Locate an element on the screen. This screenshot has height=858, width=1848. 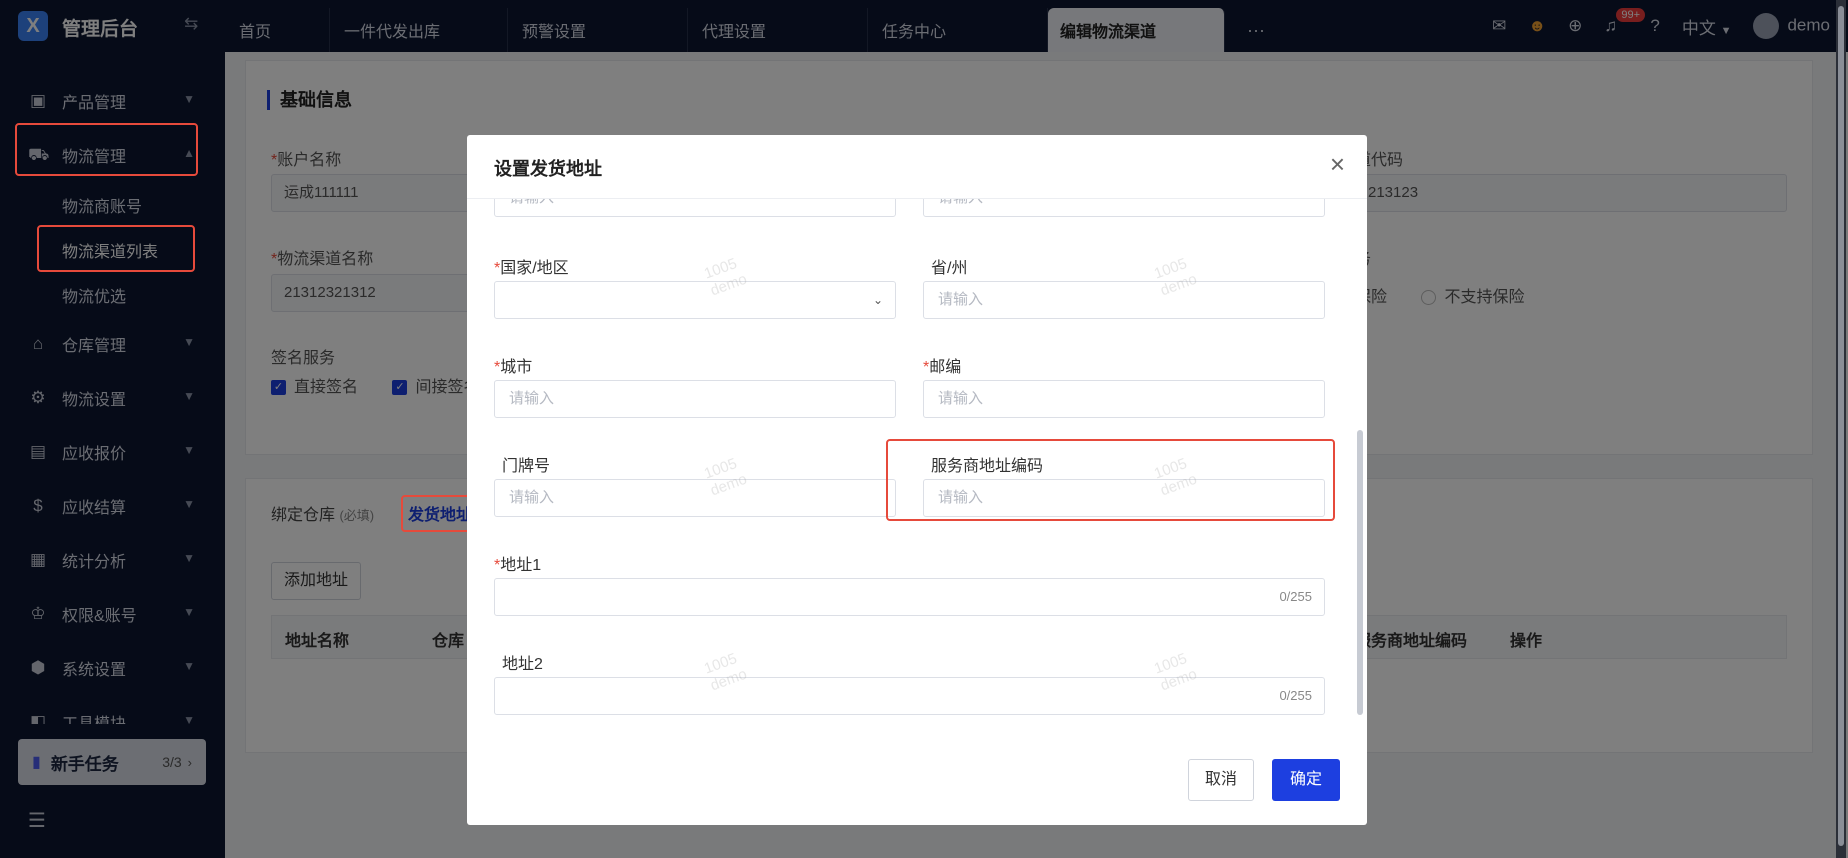
prev-field-2-input: 请输入 is located at coordinates (1124, 208).